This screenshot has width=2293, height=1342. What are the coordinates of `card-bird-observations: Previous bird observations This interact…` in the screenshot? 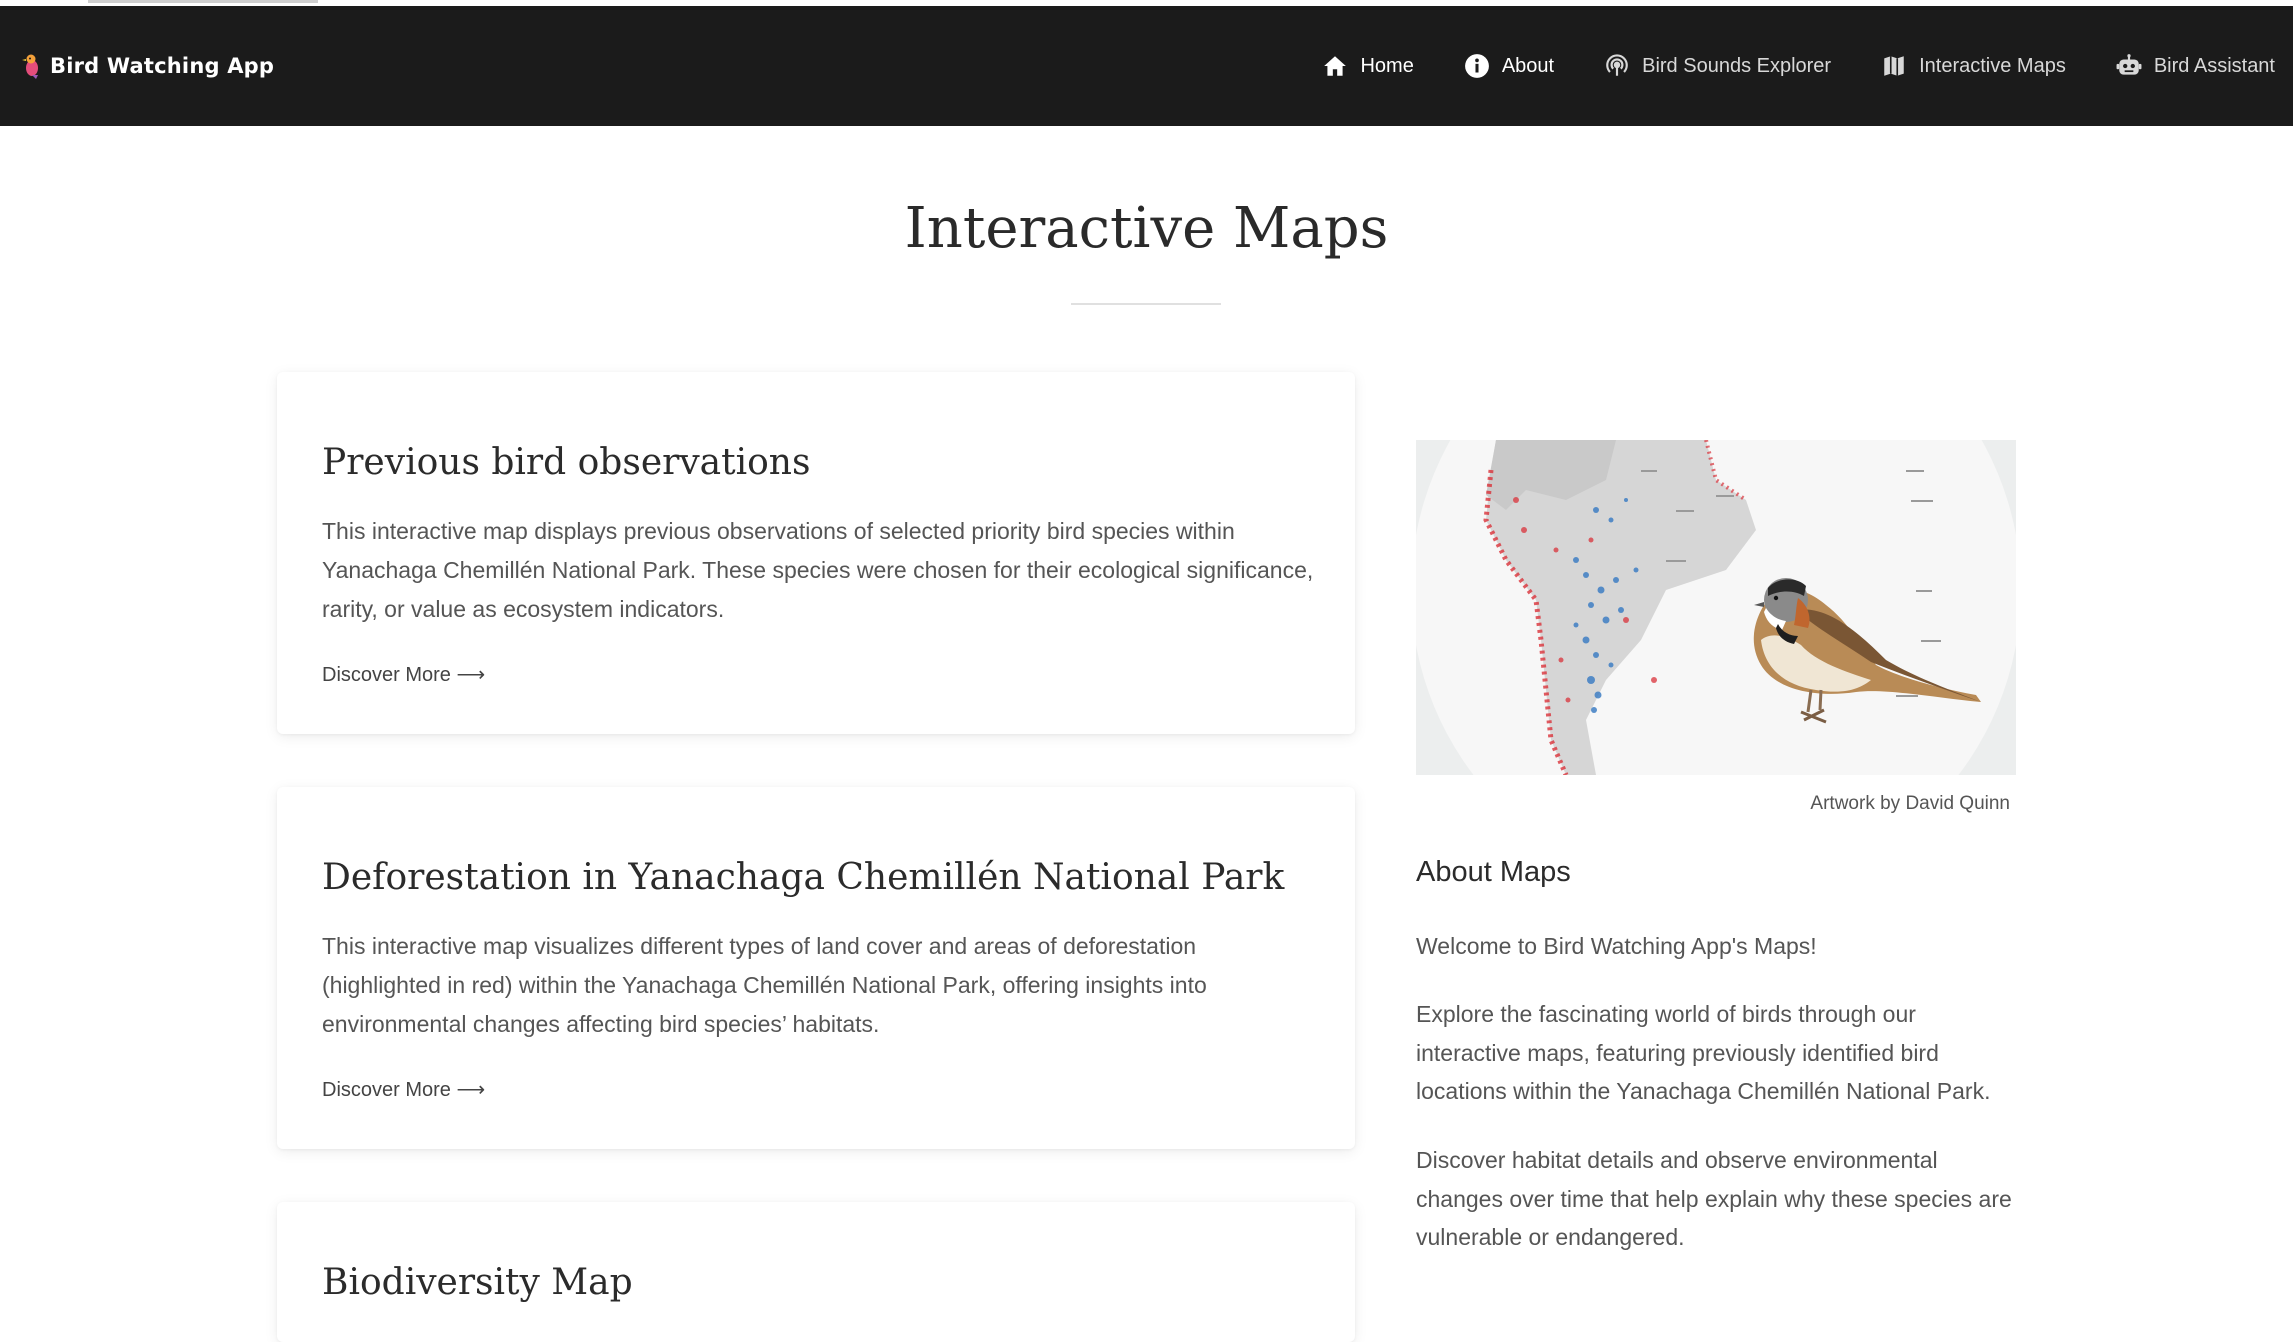 It's located at (816, 553).